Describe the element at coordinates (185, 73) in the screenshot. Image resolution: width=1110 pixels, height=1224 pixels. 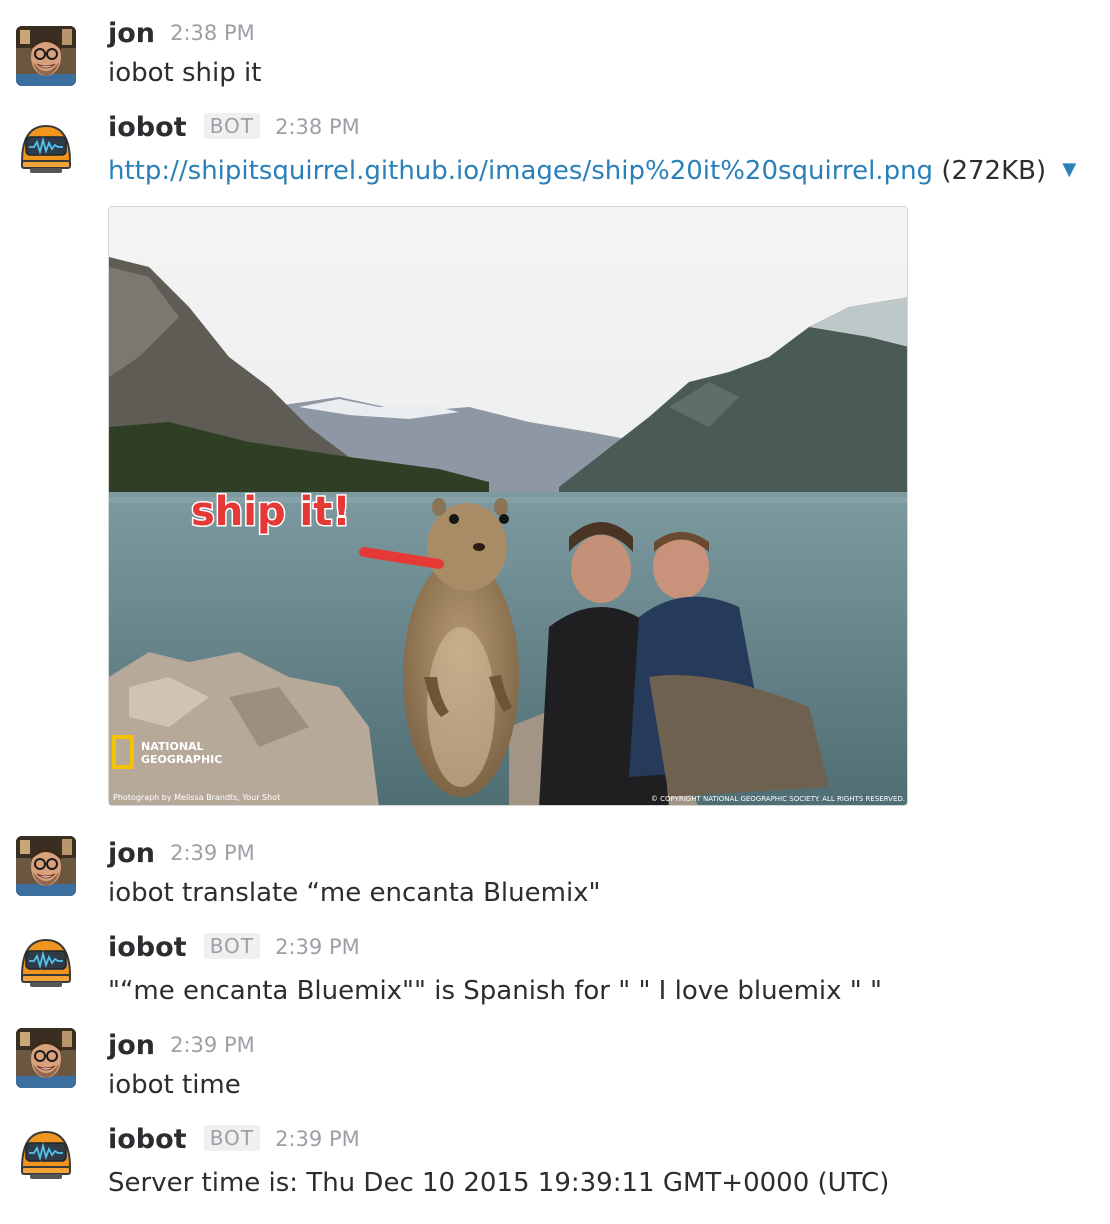
I see `message-text: iobot ship it` at that location.